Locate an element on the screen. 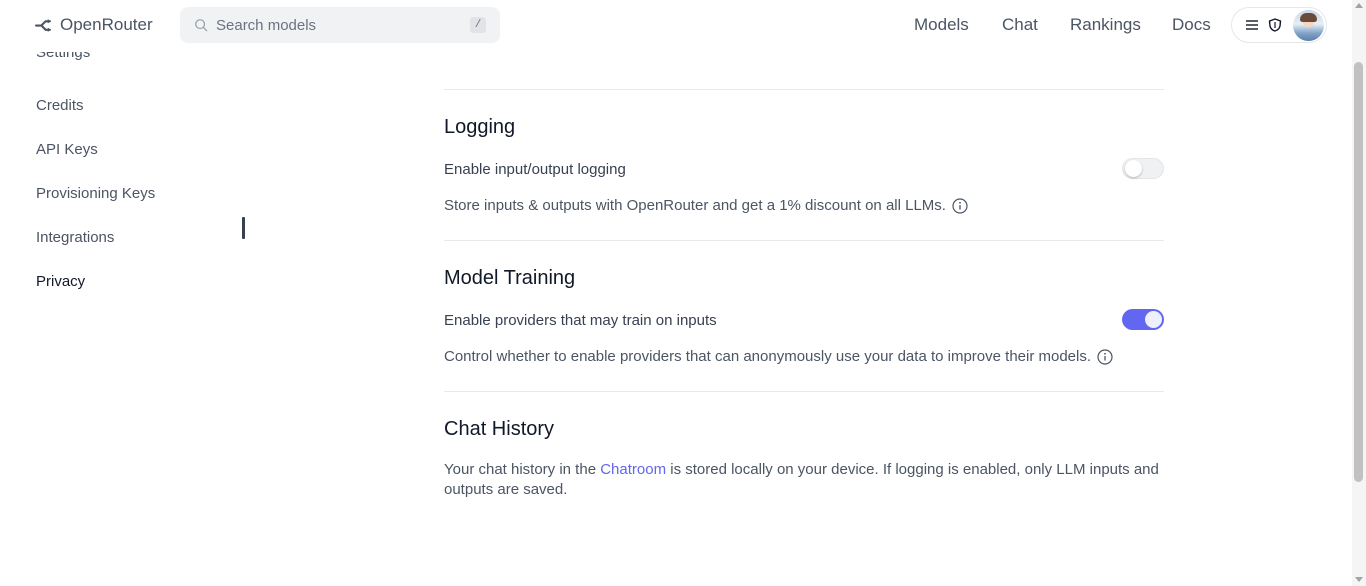  sidebar-item-credits: Credits is located at coordinates (60, 105).